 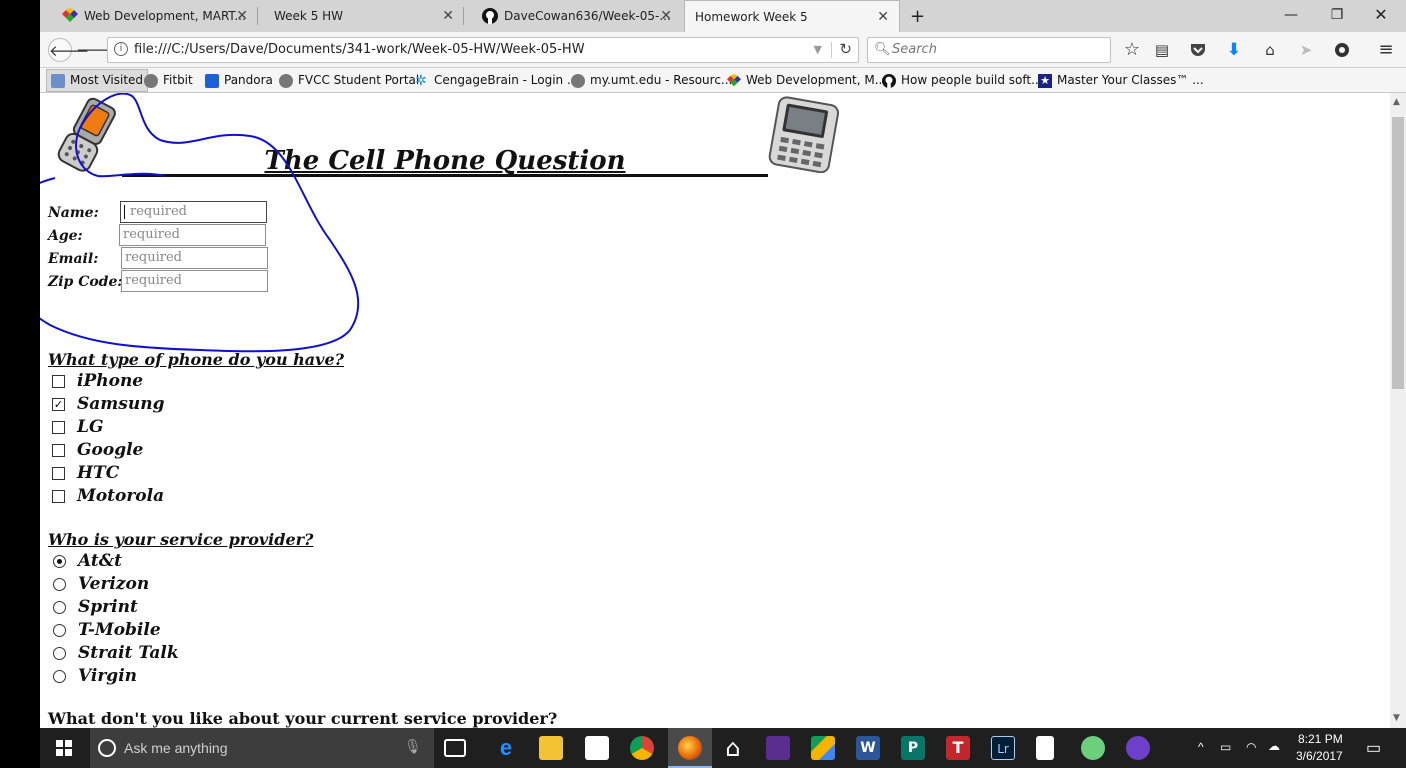 I want to click on bookmark-fitbit: Fitbit, so click(x=168, y=80).